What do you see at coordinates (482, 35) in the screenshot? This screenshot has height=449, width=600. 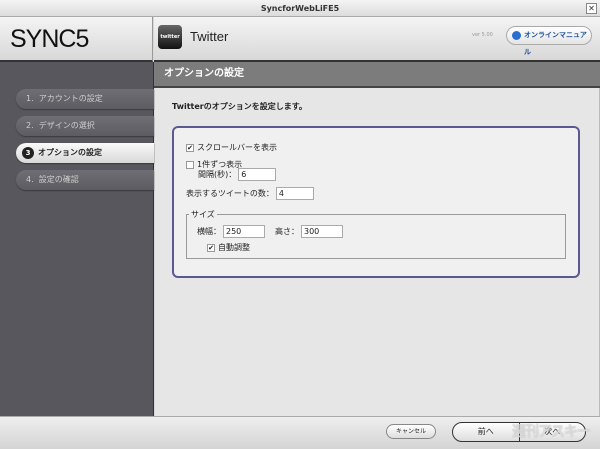 I see `version-label: ver 5.00` at bounding box center [482, 35].